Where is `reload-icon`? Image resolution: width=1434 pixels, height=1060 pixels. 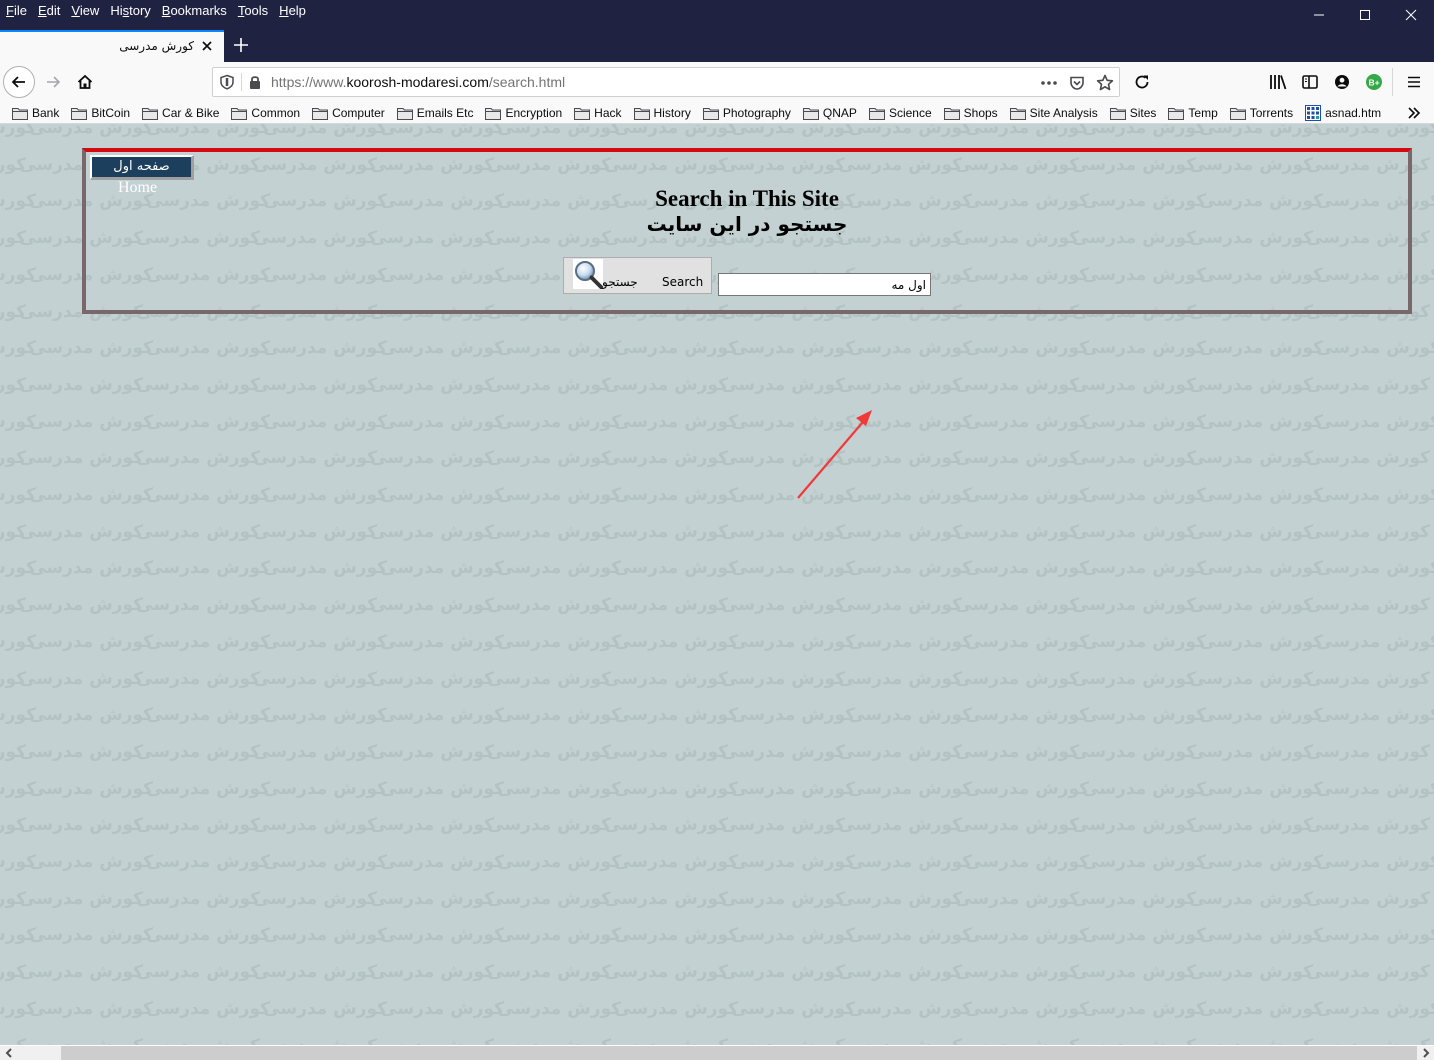
reload-icon is located at coordinates (1142, 82).